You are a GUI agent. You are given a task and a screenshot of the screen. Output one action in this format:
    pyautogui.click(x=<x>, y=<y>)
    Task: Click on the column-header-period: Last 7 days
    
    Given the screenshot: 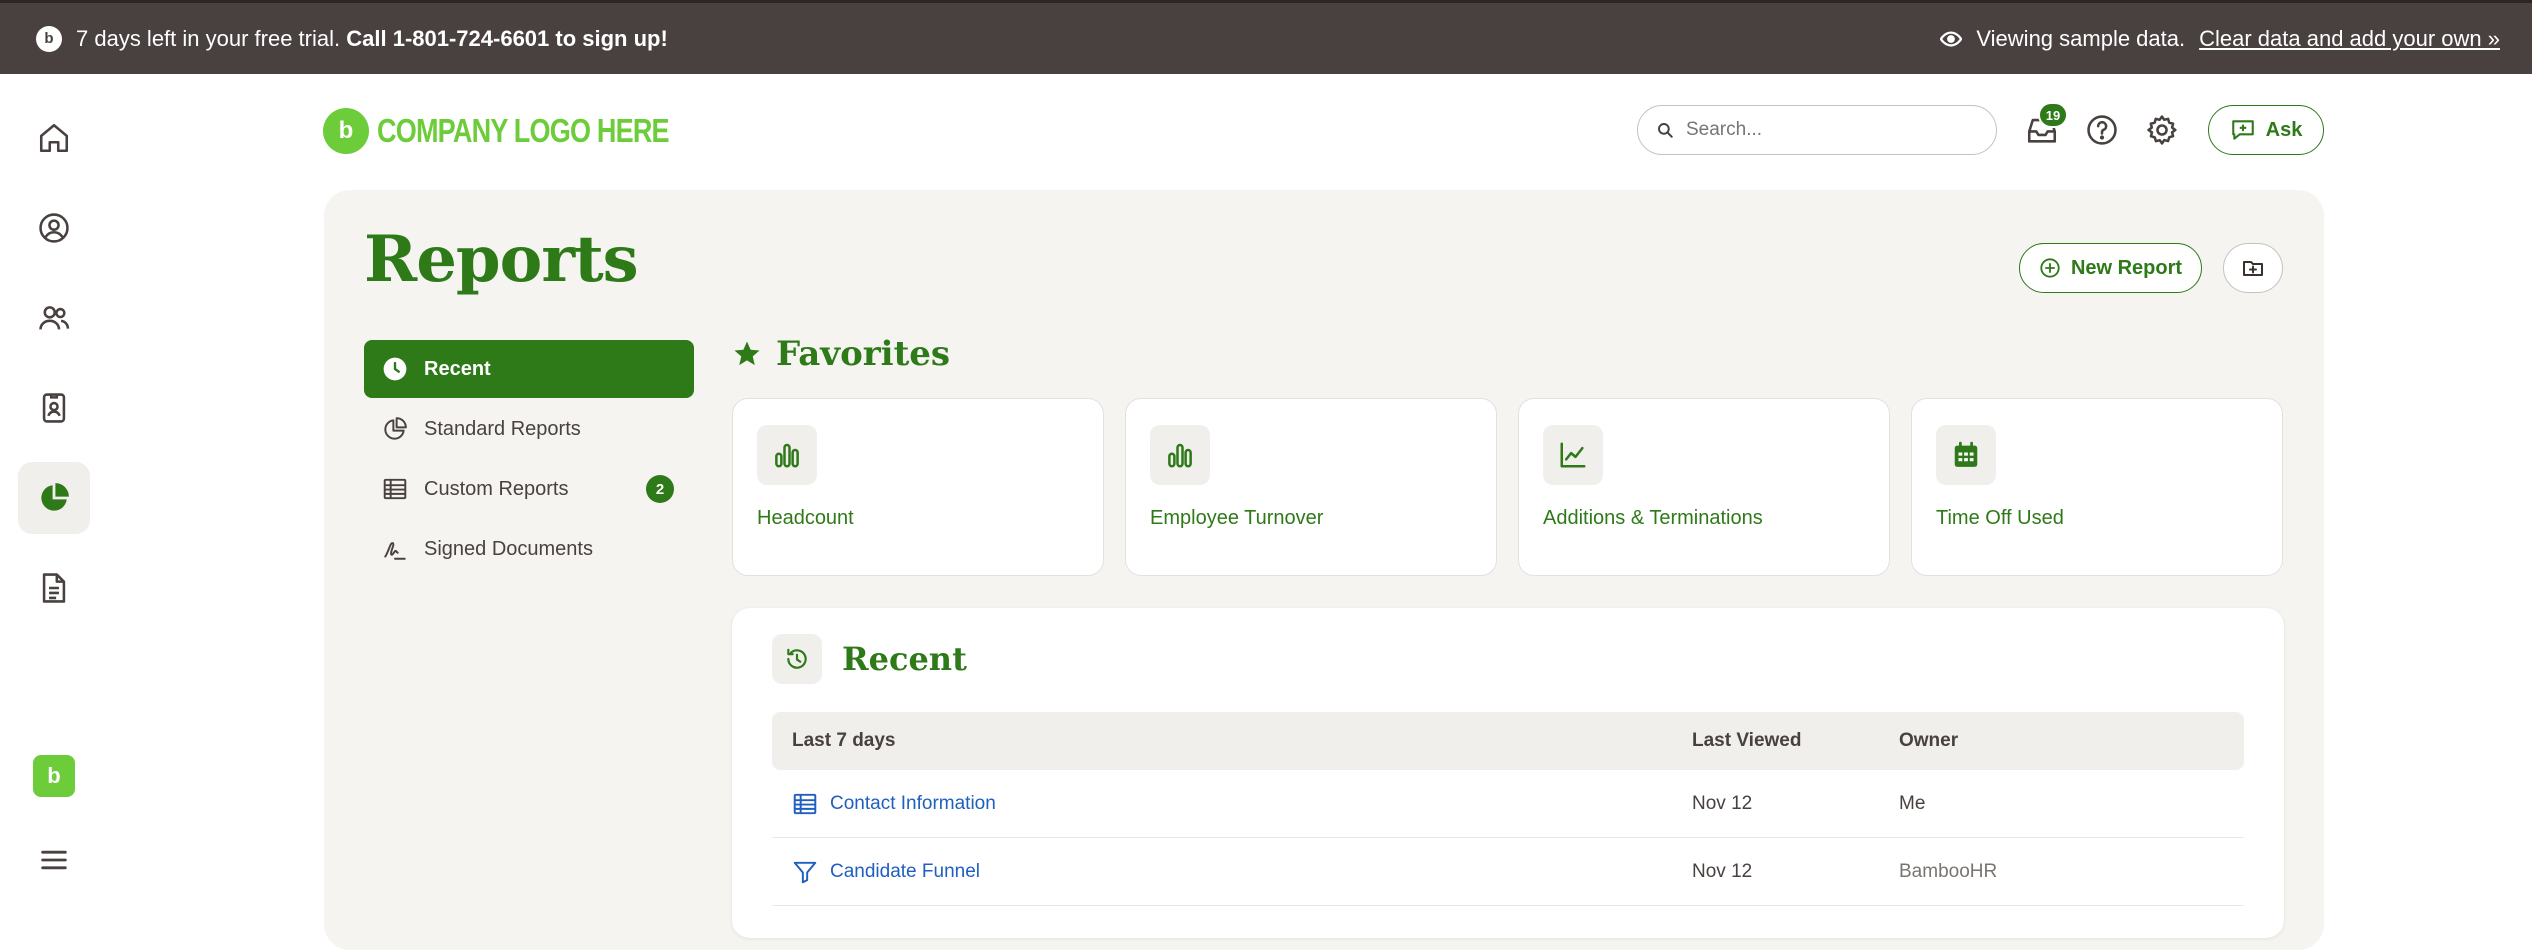 What is the action you would take?
    pyautogui.click(x=844, y=740)
    